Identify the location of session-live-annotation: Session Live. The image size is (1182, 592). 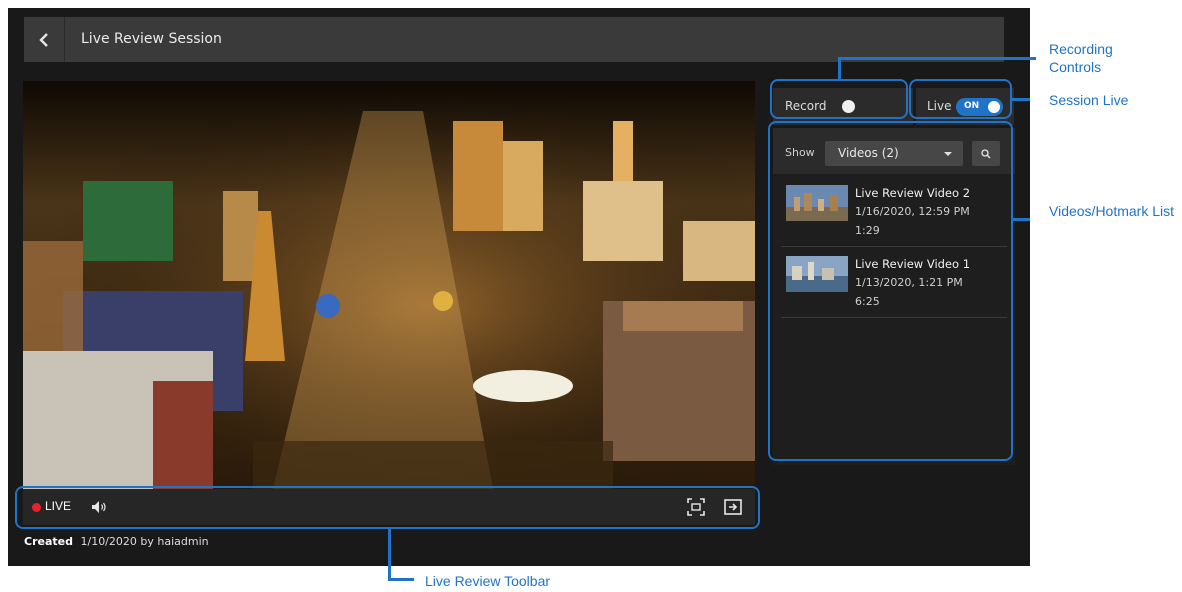
(1089, 100).